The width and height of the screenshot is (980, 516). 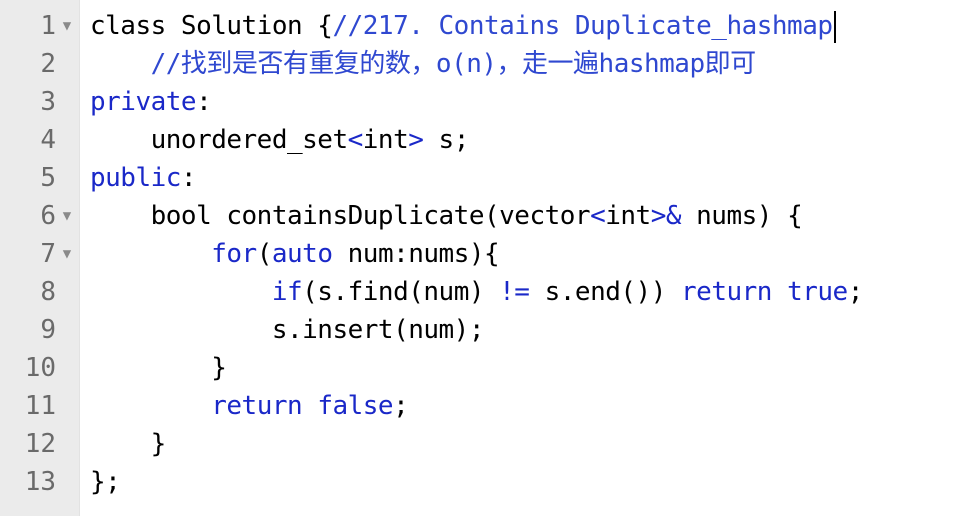 I want to click on comment-token: //找到是否有重复的数，o(n)，走一遍hashmap即可, so click(x=453, y=64).